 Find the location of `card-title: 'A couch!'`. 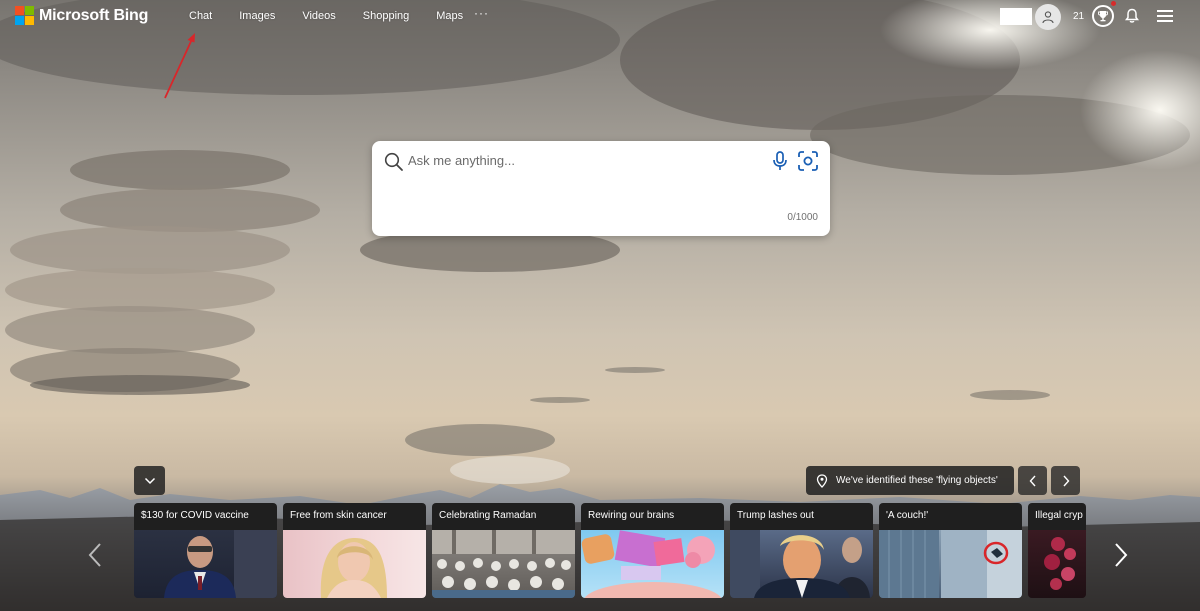

card-title: 'A couch!' is located at coordinates (907, 515).